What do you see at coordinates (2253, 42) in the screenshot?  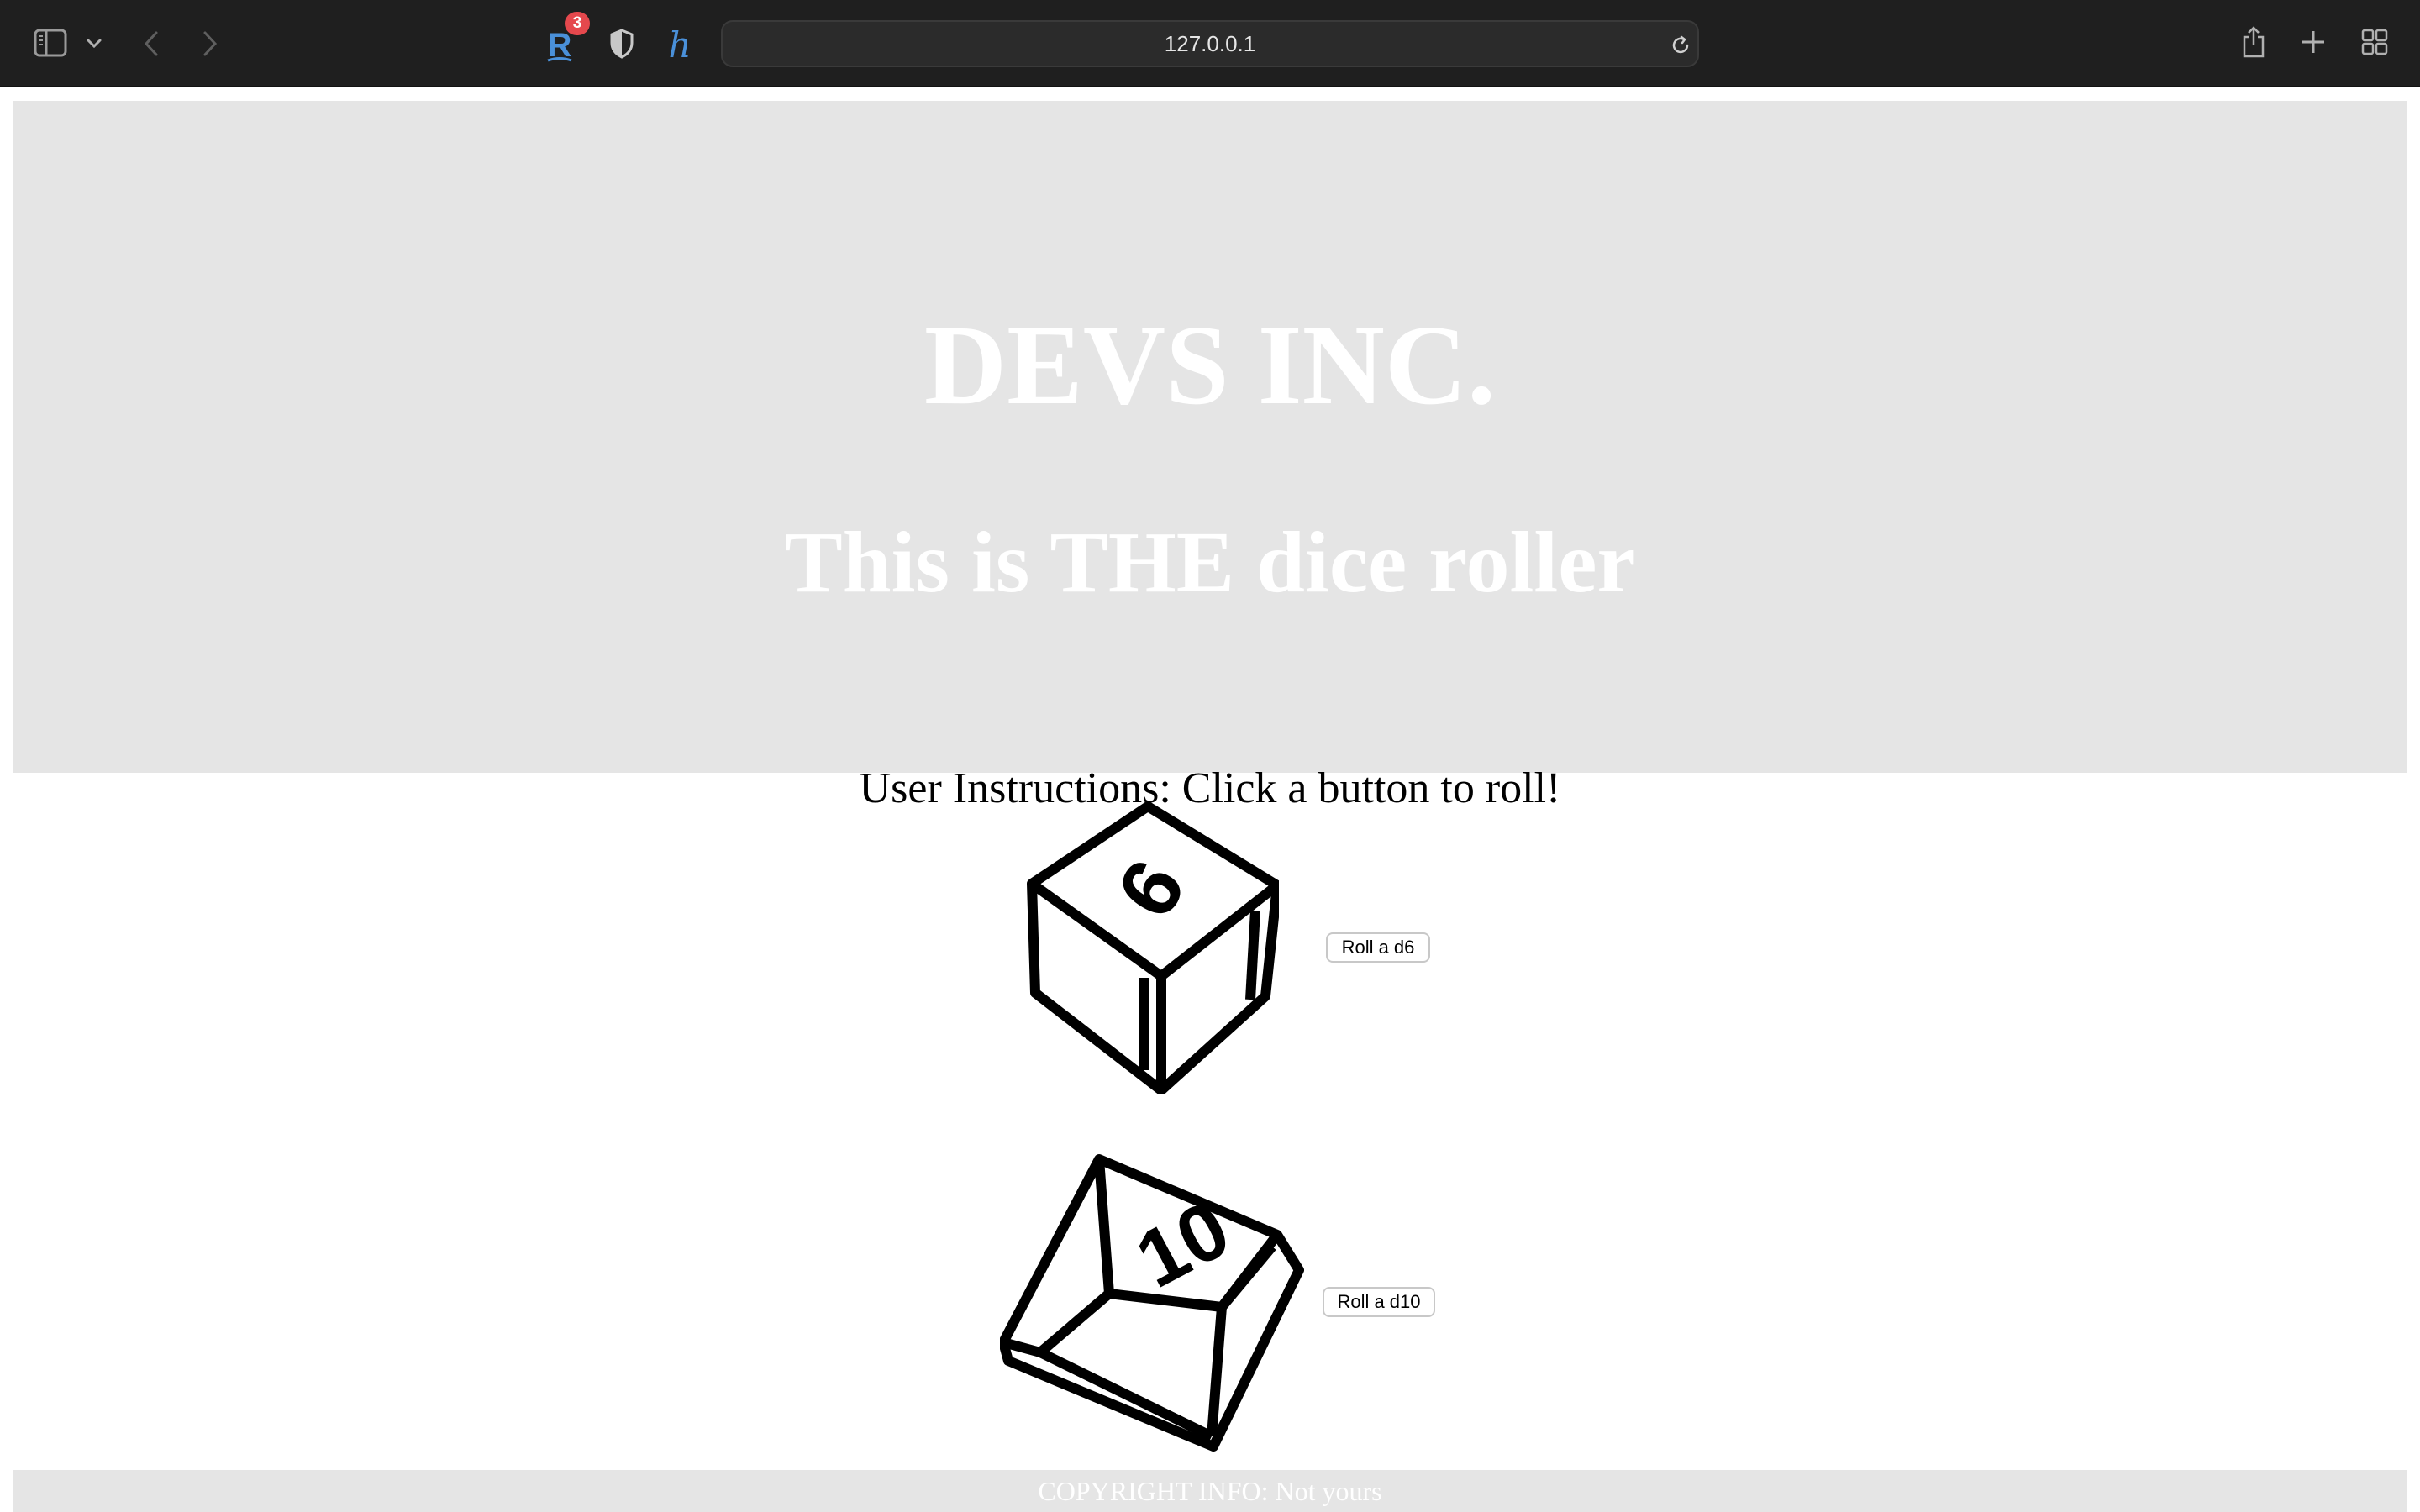 I see `share-icon` at bounding box center [2253, 42].